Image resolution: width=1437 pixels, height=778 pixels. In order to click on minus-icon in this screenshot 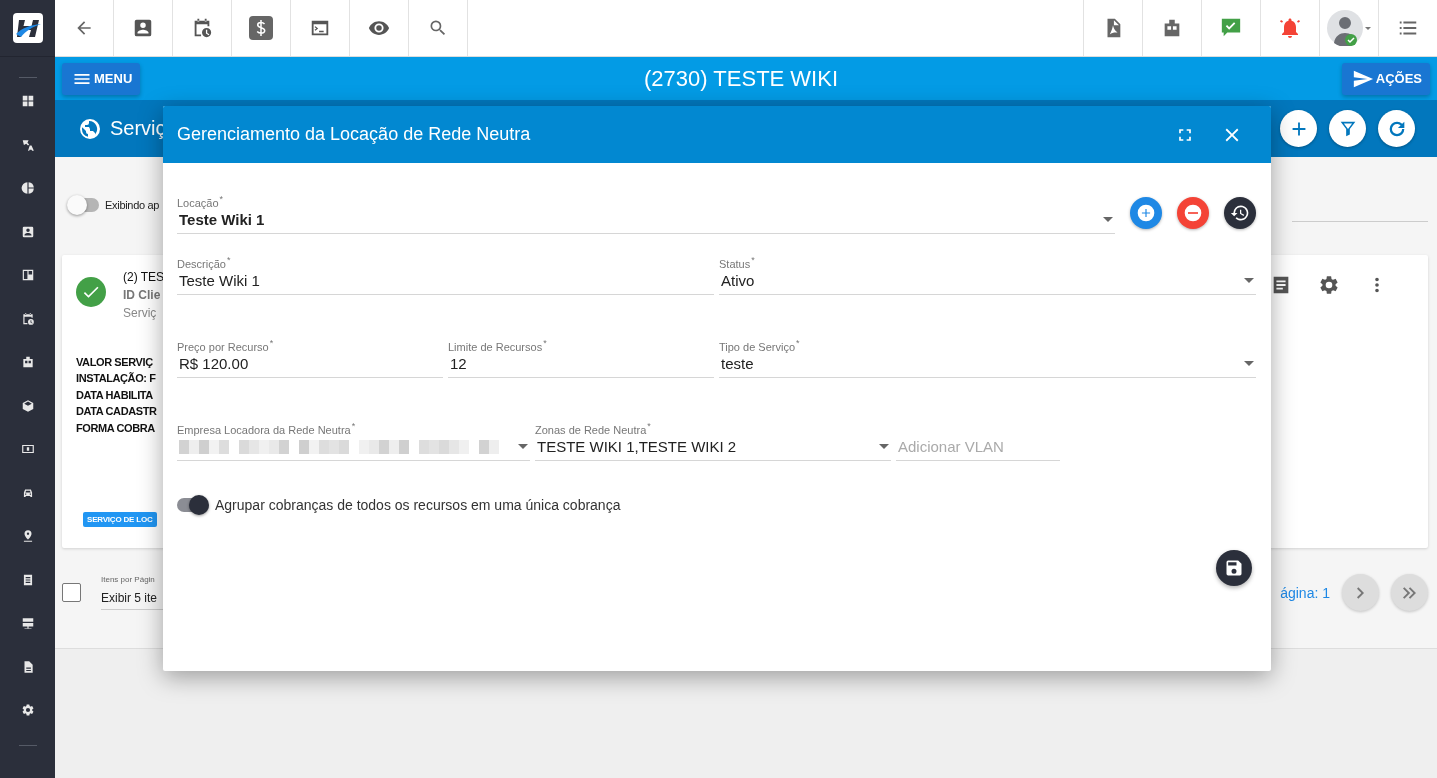, I will do `click(1193, 213)`.